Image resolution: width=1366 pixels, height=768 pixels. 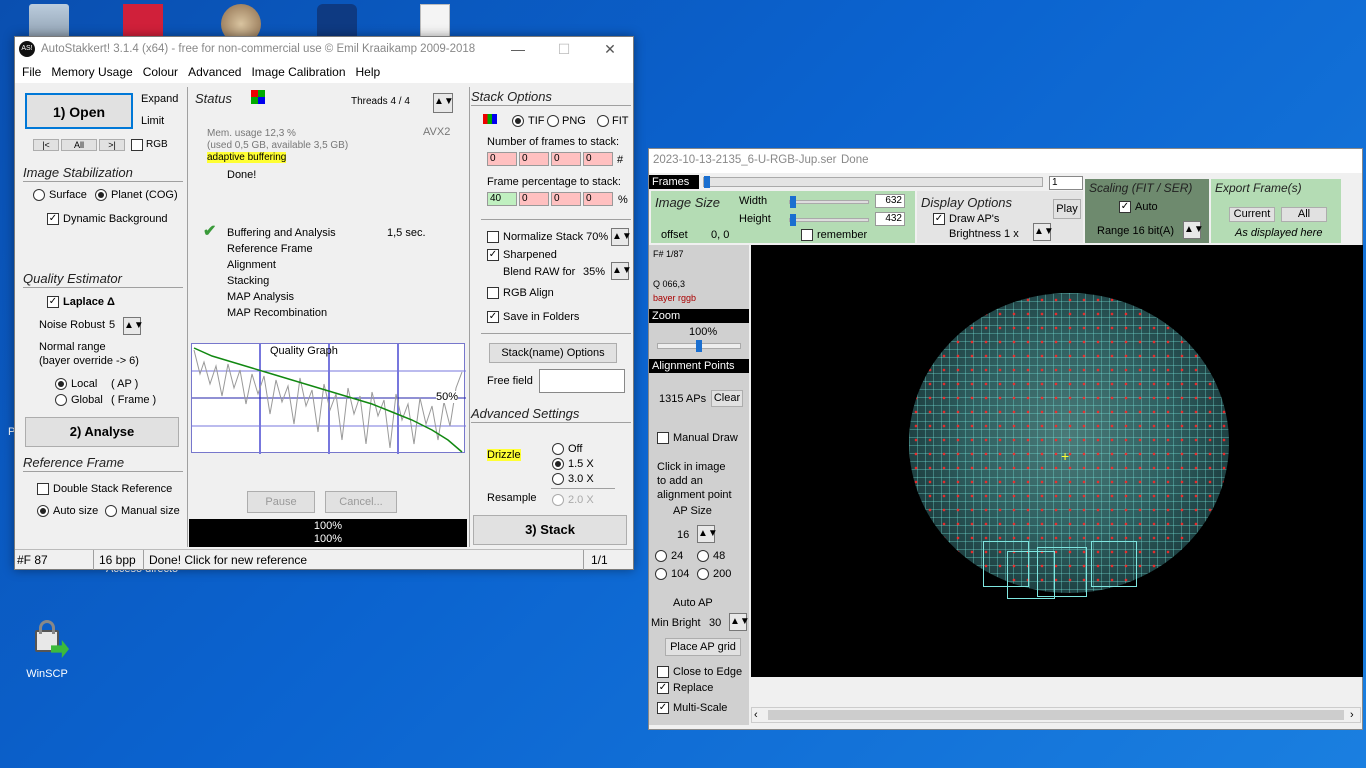 I want to click on min-bright-value: 30, so click(x=715, y=623).